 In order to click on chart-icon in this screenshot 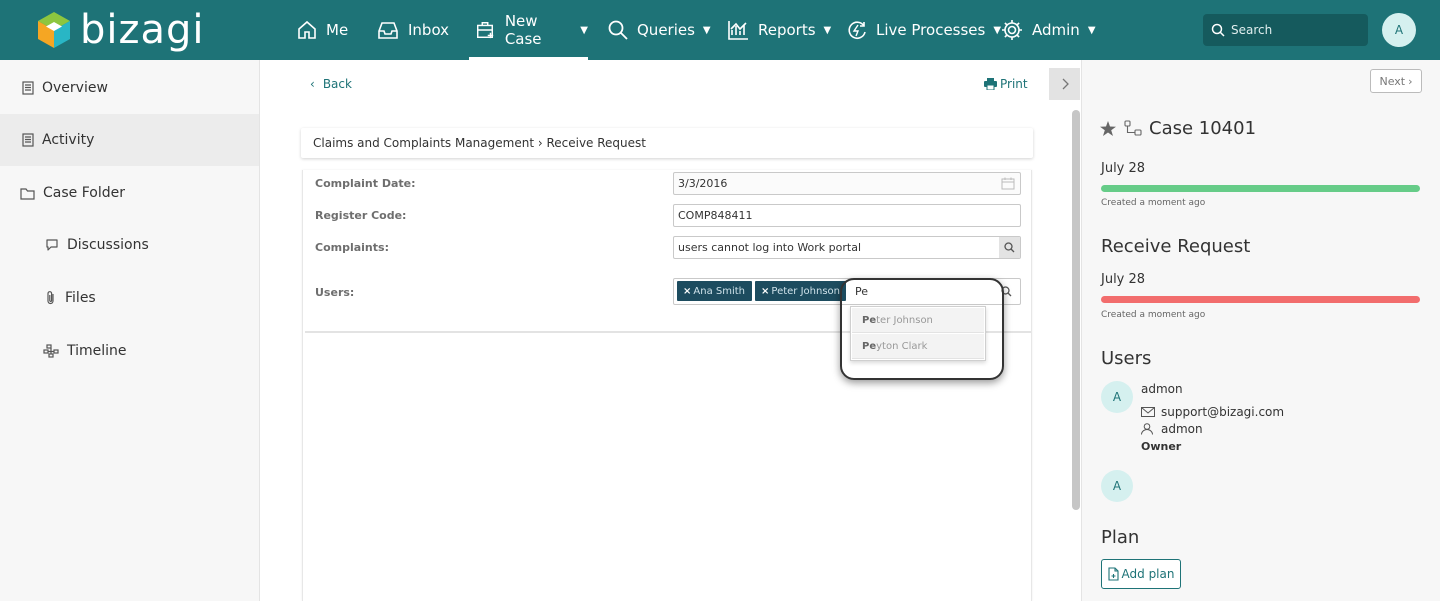, I will do `click(738, 30)`.